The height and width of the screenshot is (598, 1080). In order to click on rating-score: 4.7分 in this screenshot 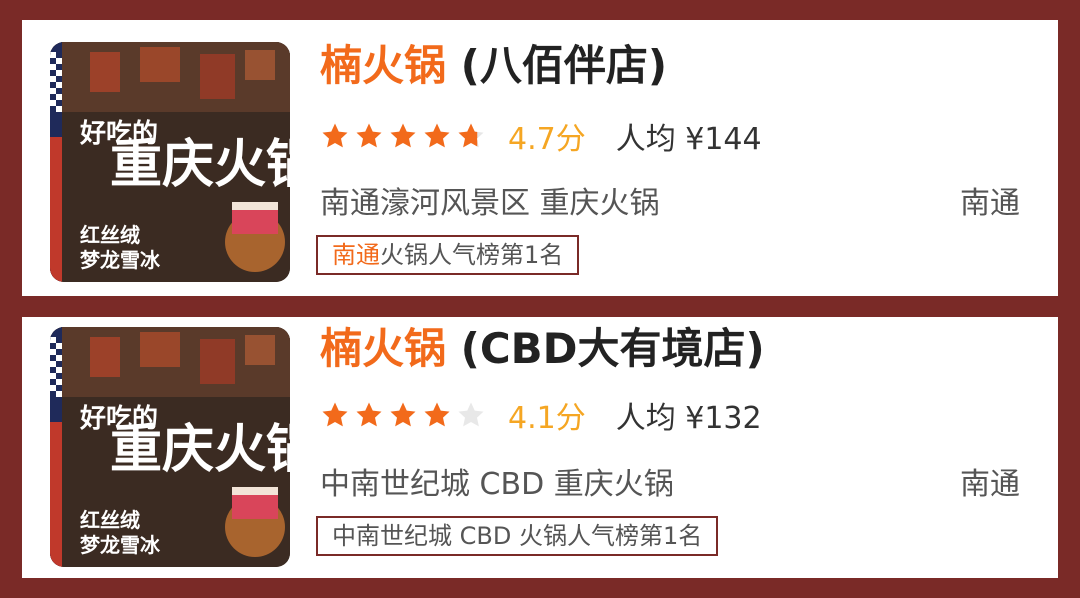, I will do `click(547, 139)`.